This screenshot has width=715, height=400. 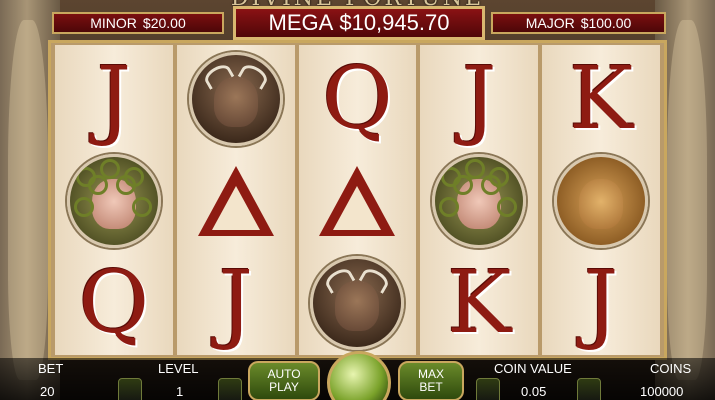 I want to click on reel-4: JK, so click(x=479, y=200).